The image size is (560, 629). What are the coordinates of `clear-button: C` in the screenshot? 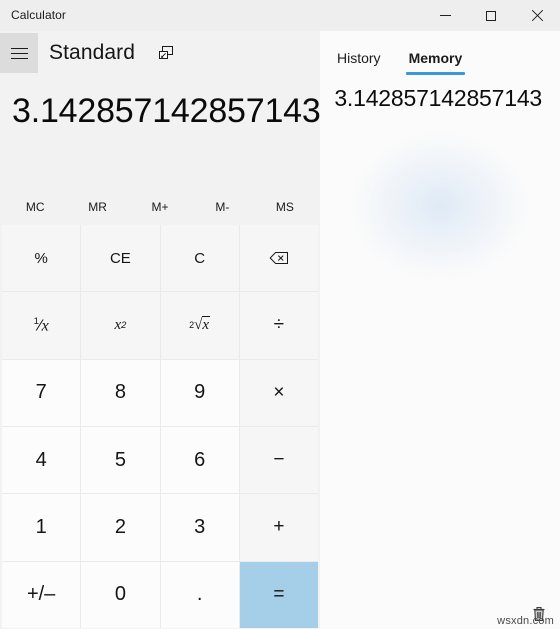 It's located at (199, 258).